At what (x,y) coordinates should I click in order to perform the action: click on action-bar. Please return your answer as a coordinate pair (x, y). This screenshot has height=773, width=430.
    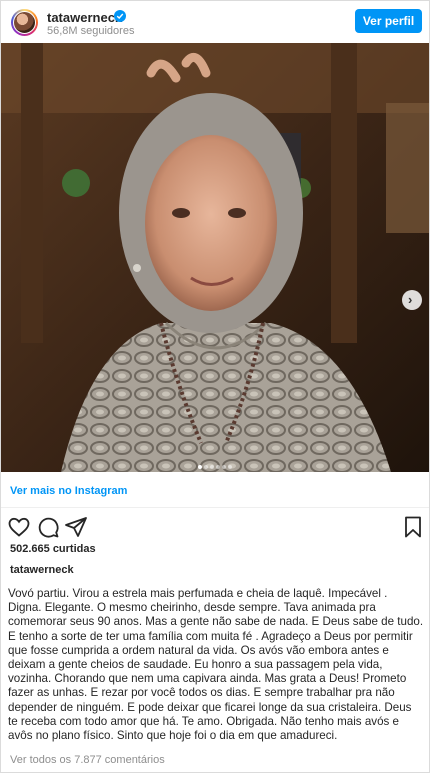
    Looking at the image, I should click on (215, 527).